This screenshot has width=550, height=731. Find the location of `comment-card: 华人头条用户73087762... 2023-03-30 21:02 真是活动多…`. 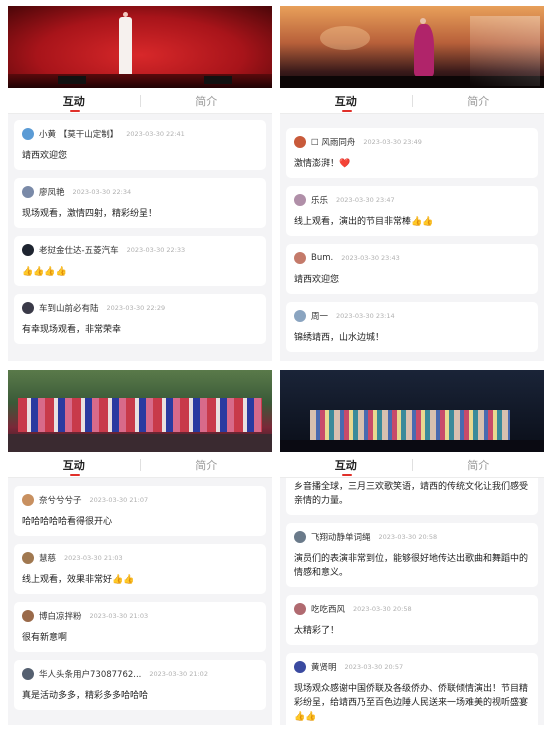

comment-card: 华人头条用户73087762... 2023-03-30 21:02 真是活动多… is located at coordinates (140, 685).